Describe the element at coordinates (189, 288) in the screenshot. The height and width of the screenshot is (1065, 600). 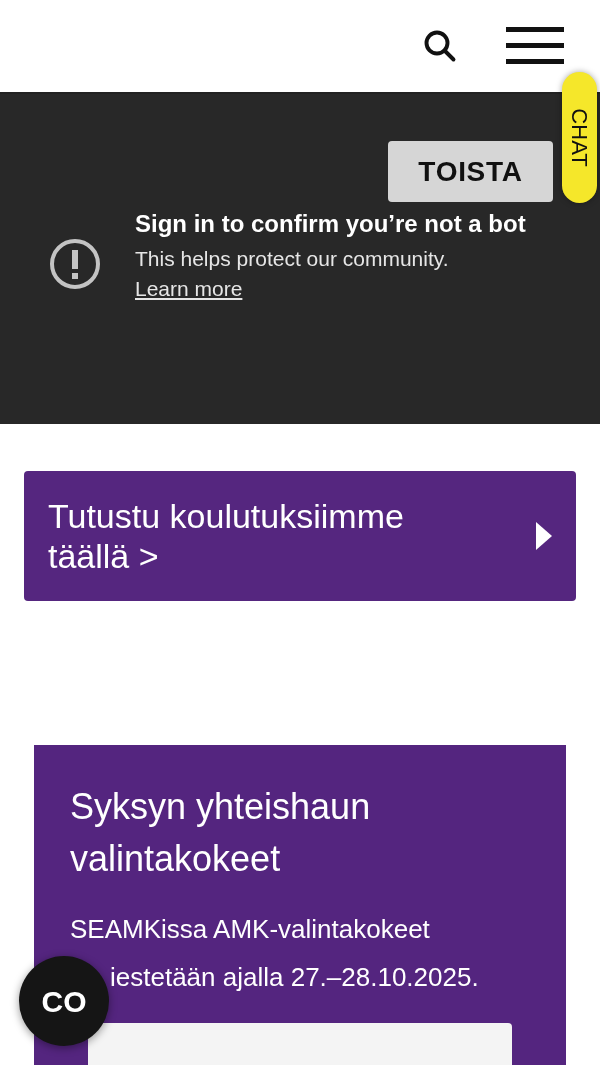
I see `learn-more-link: Learn more` at that location.